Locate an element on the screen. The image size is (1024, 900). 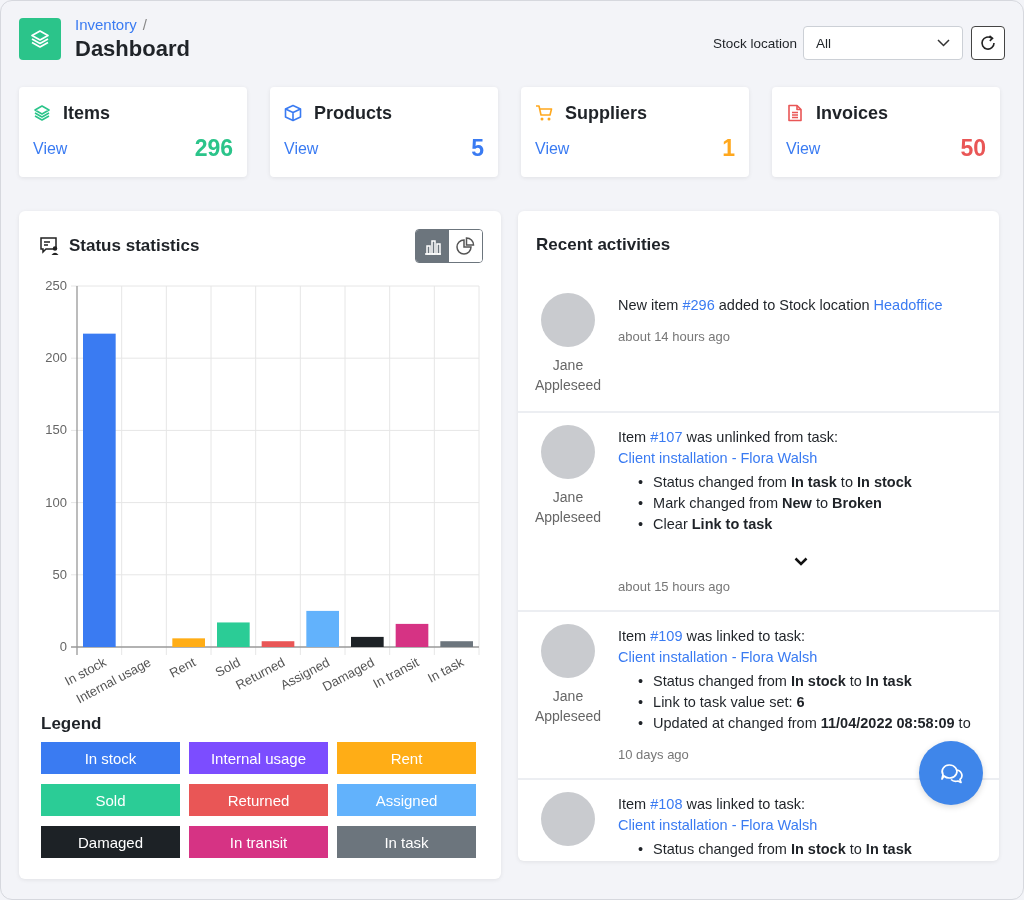
activity-link: Headoffice is located at coordinates (908, 305).